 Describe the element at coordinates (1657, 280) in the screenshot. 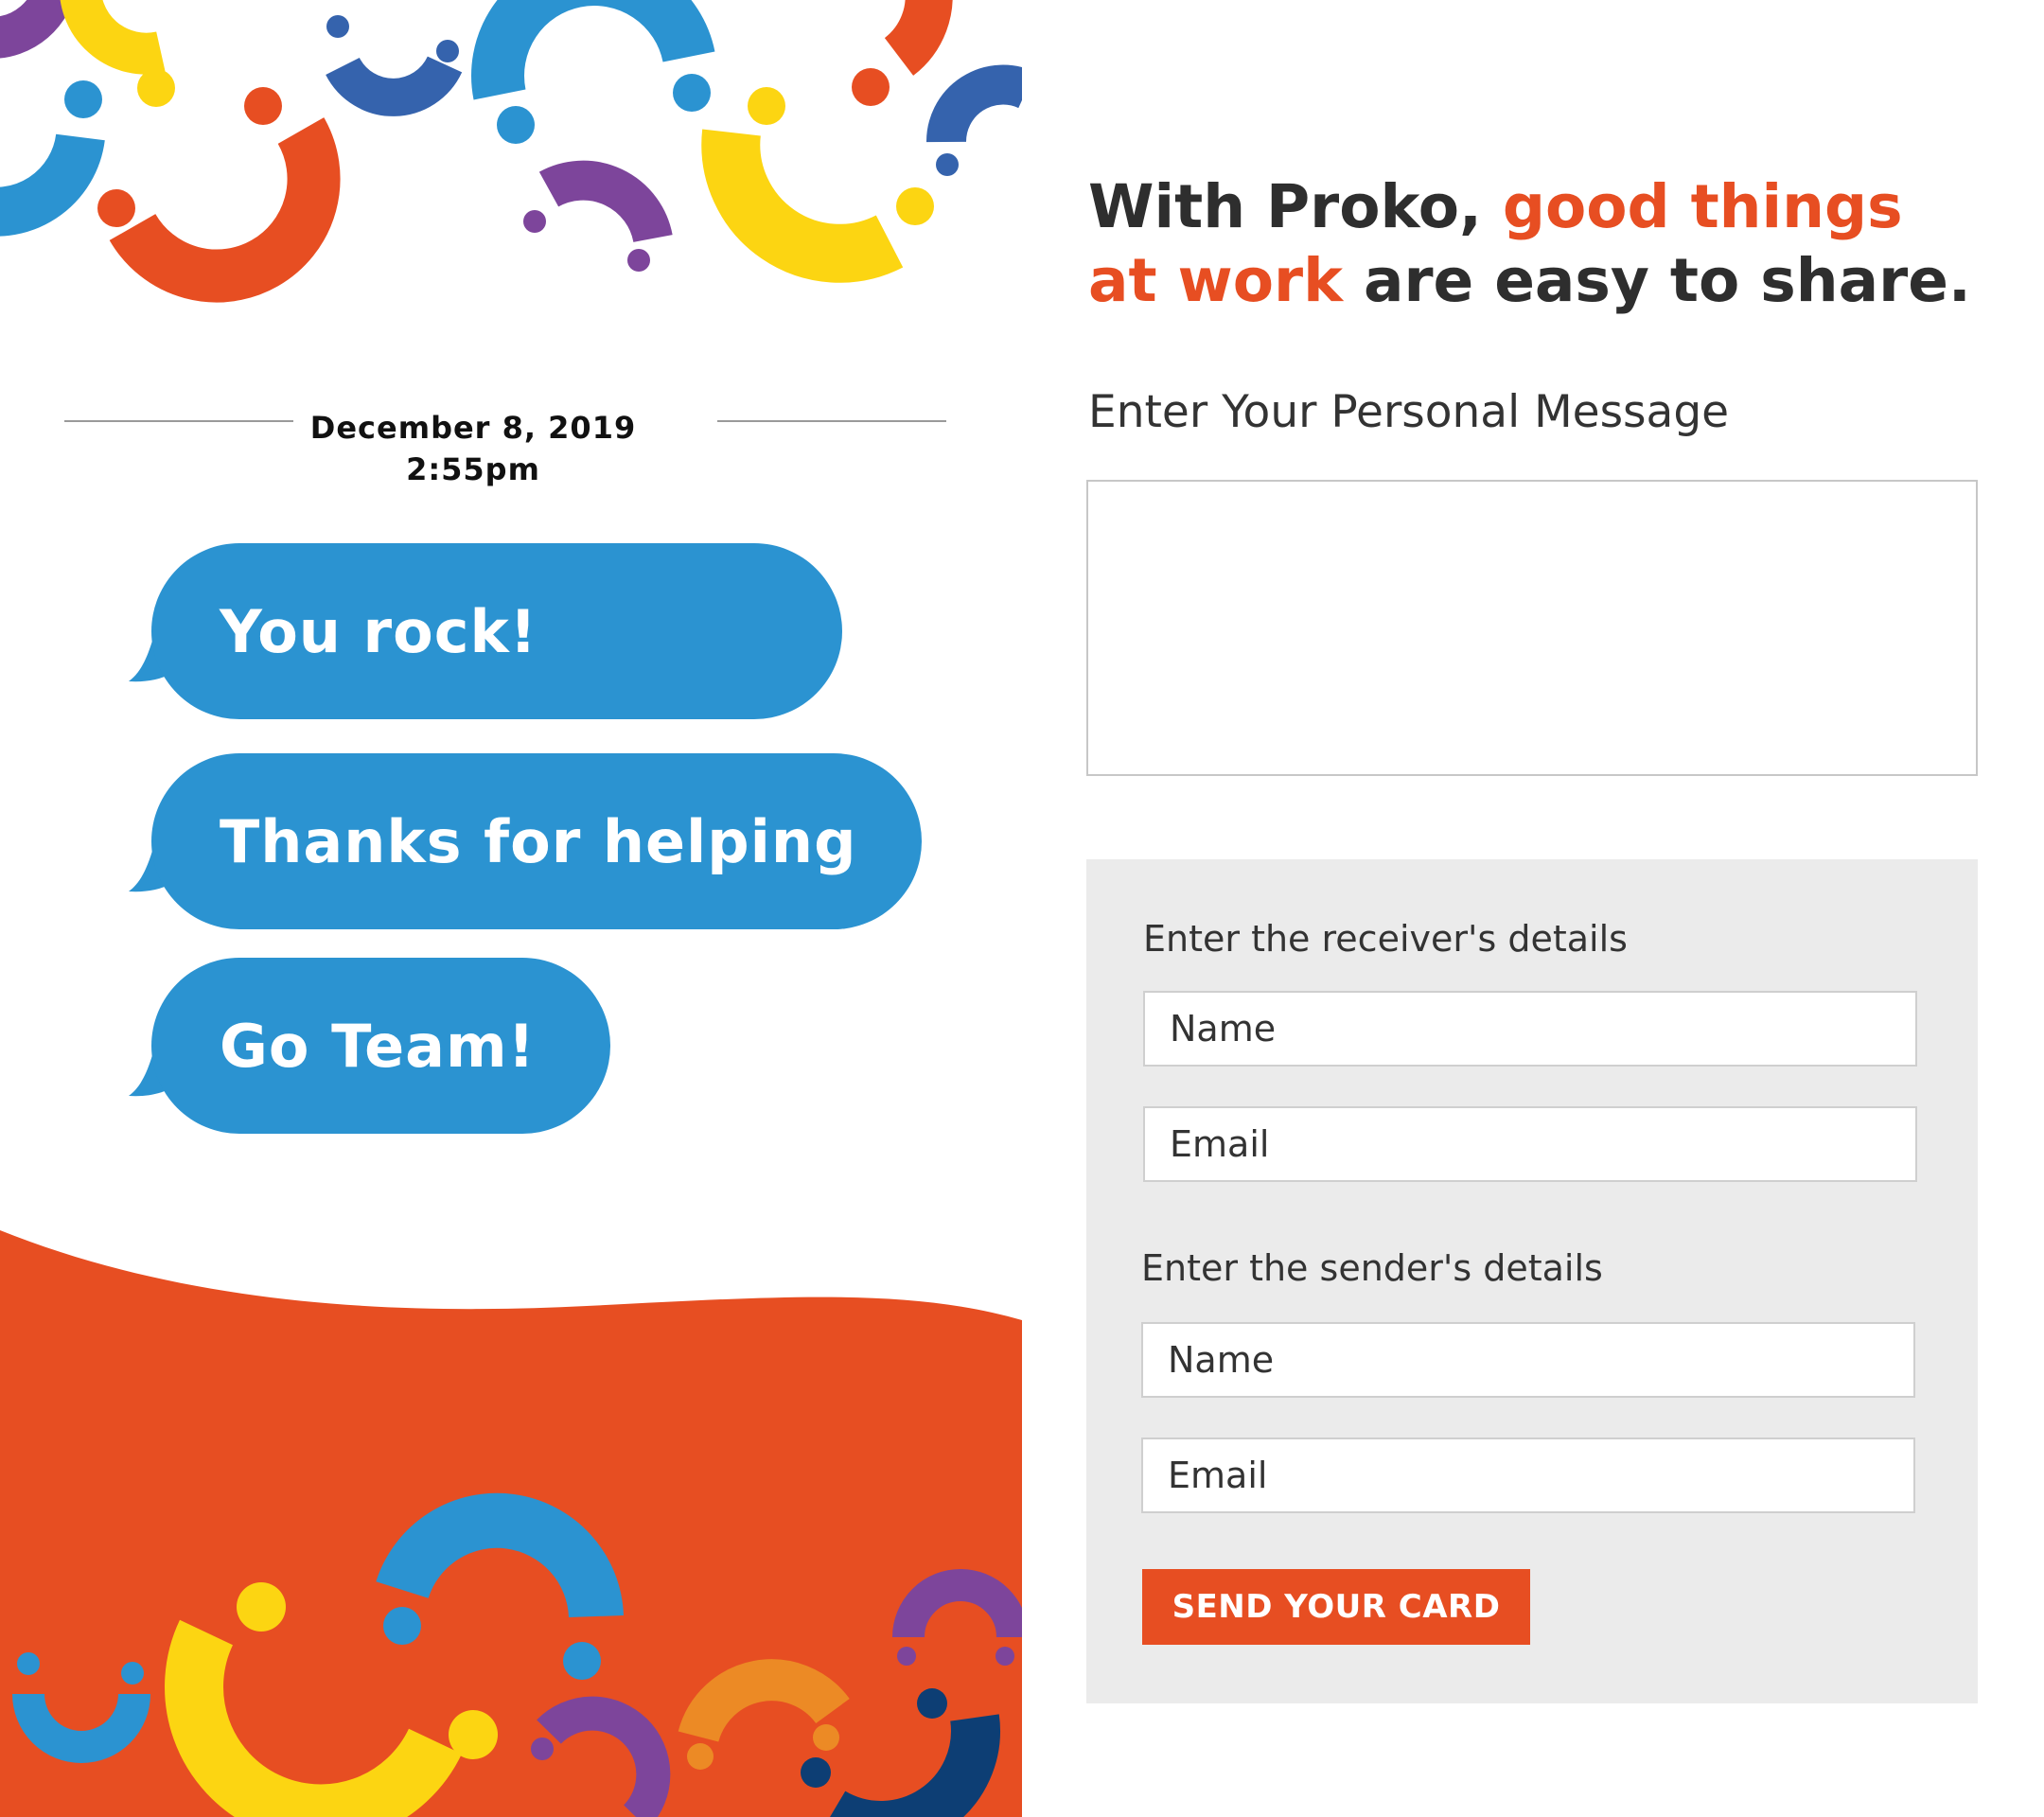

I see `headline-part2: are easy to share.` at that location.